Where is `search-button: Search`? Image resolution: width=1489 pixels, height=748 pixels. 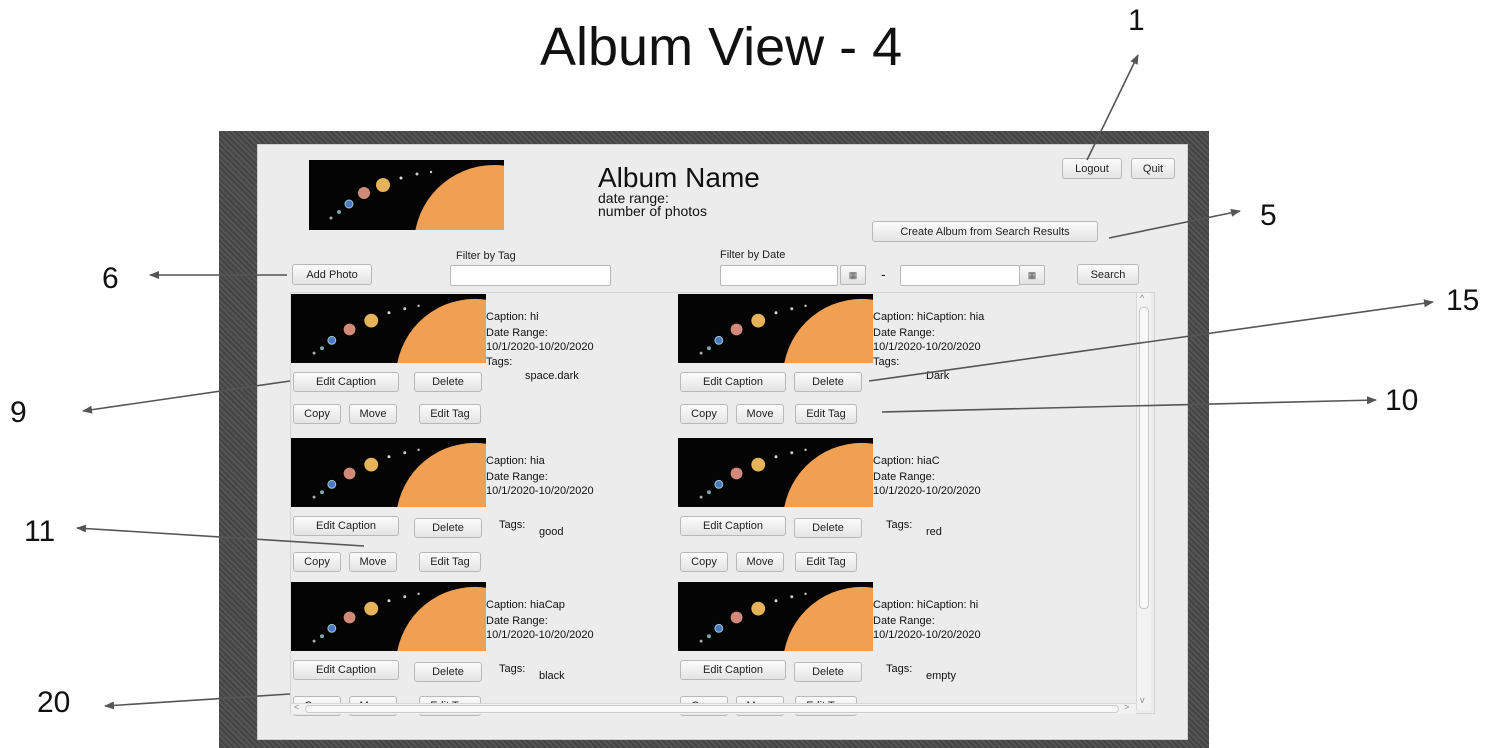 search-button: Search is located at coordinates (1108, 274).